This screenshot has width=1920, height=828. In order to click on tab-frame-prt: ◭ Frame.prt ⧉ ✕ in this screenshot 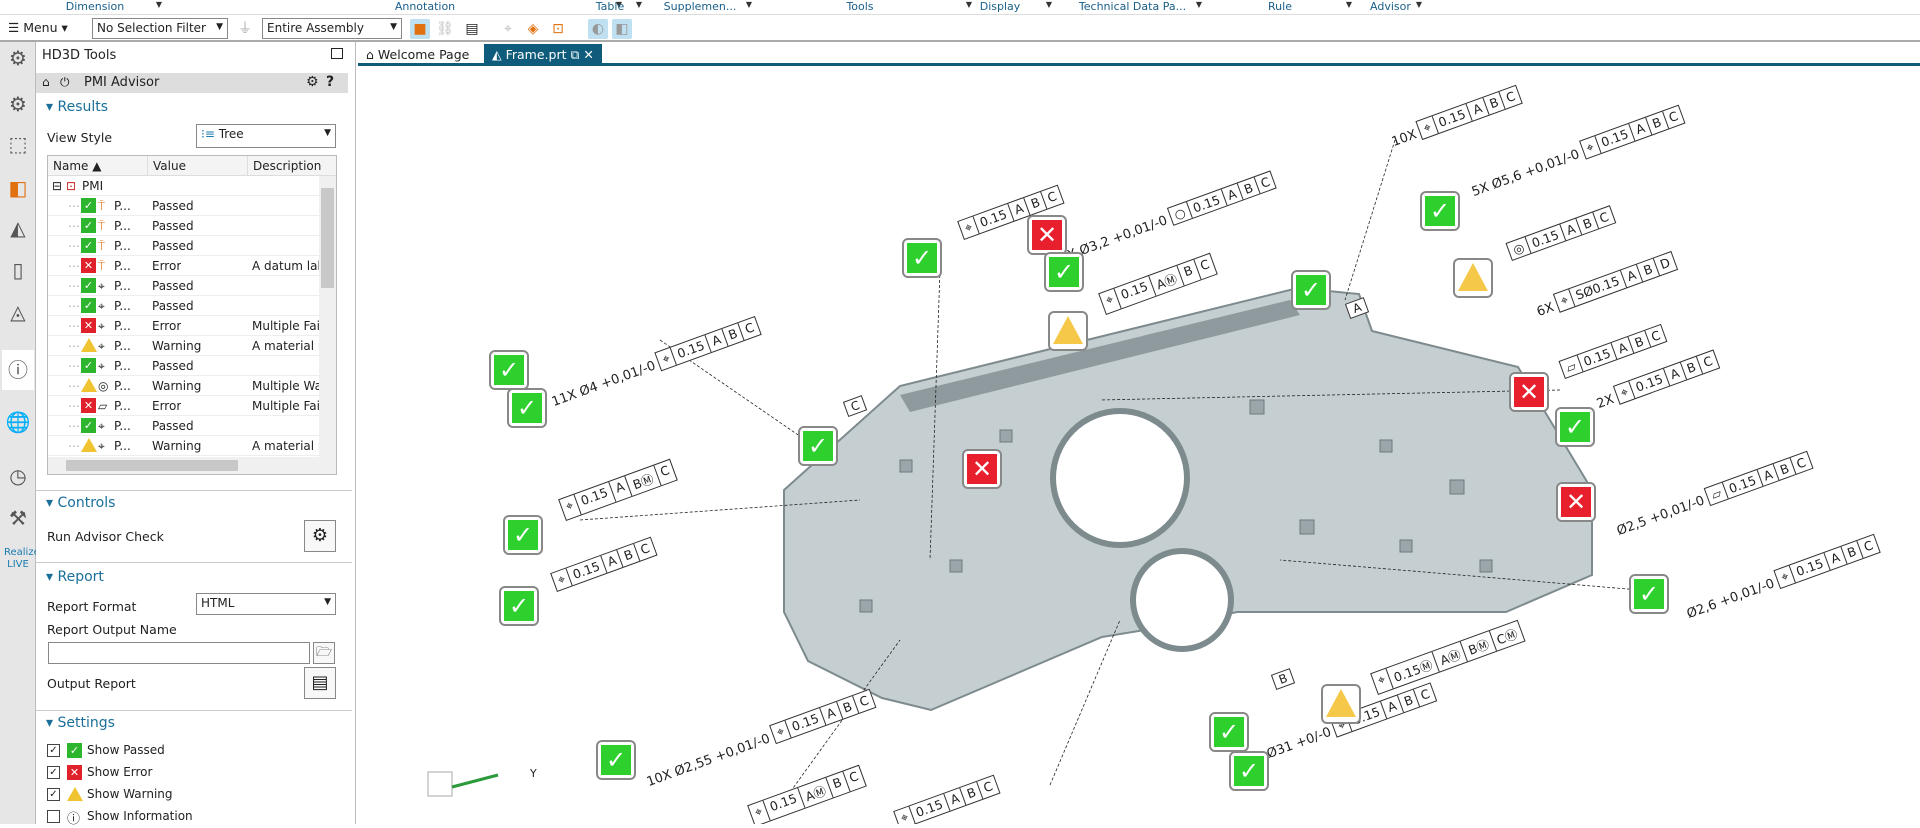, I will do `click(543, 55)`.